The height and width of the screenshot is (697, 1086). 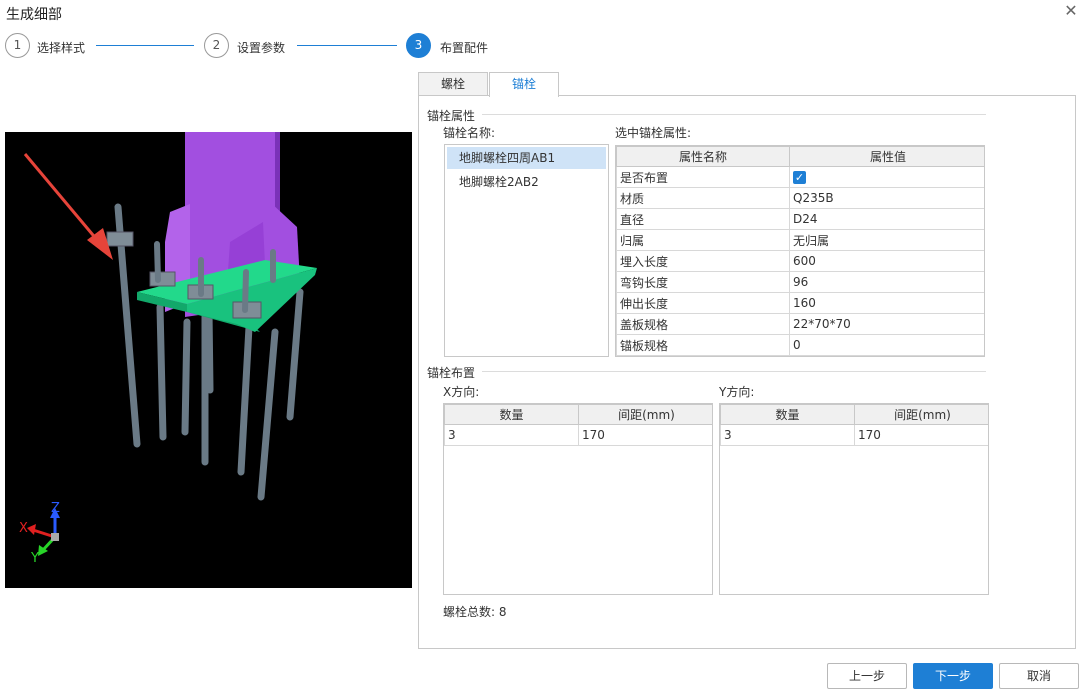 What do you see at coordinates (886, 240) in the screenshot?
I see `property-value: 无归属` at bounding box center [886, 240].